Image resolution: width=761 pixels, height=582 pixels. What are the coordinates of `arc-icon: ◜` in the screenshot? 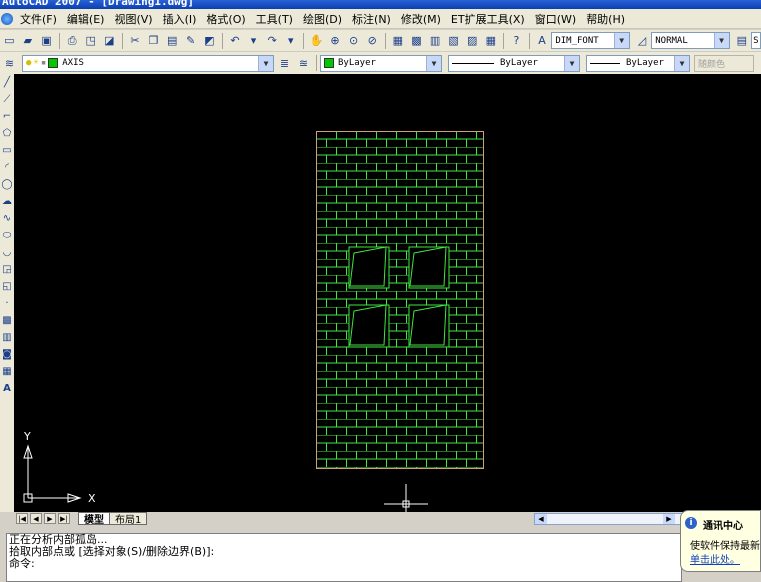 It's located at (7, 167).